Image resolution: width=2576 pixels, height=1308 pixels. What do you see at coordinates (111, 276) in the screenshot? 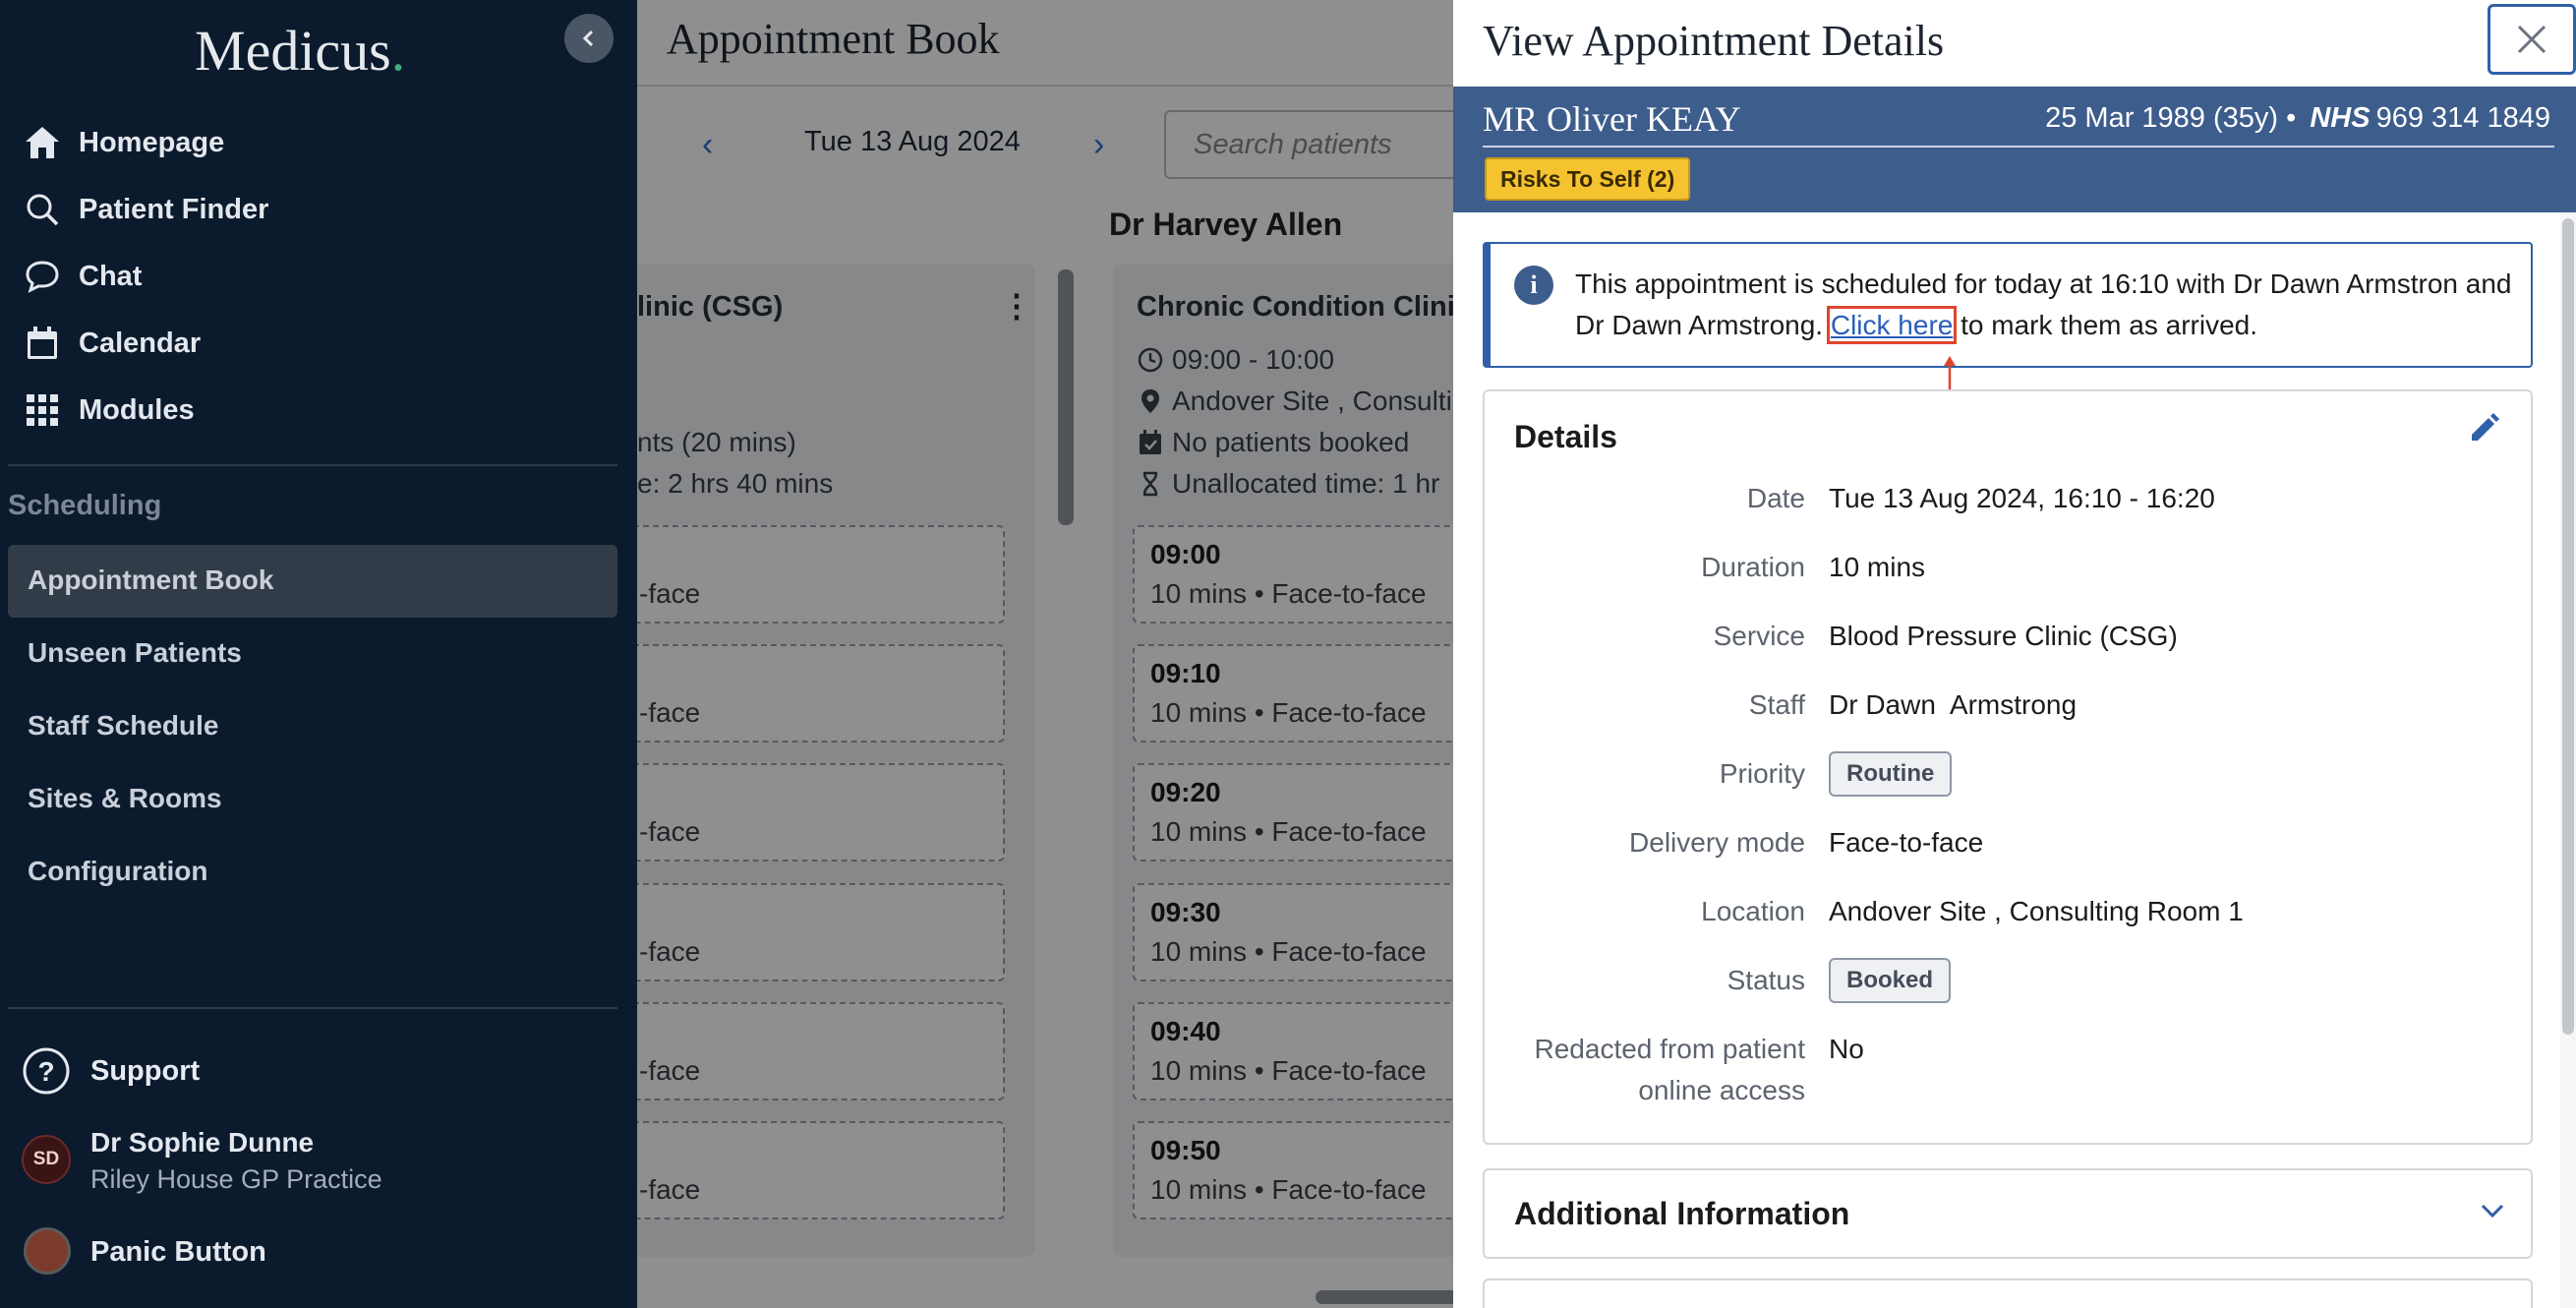
I see `nav-chat-label: Chat` at bounding box center [111, 276].